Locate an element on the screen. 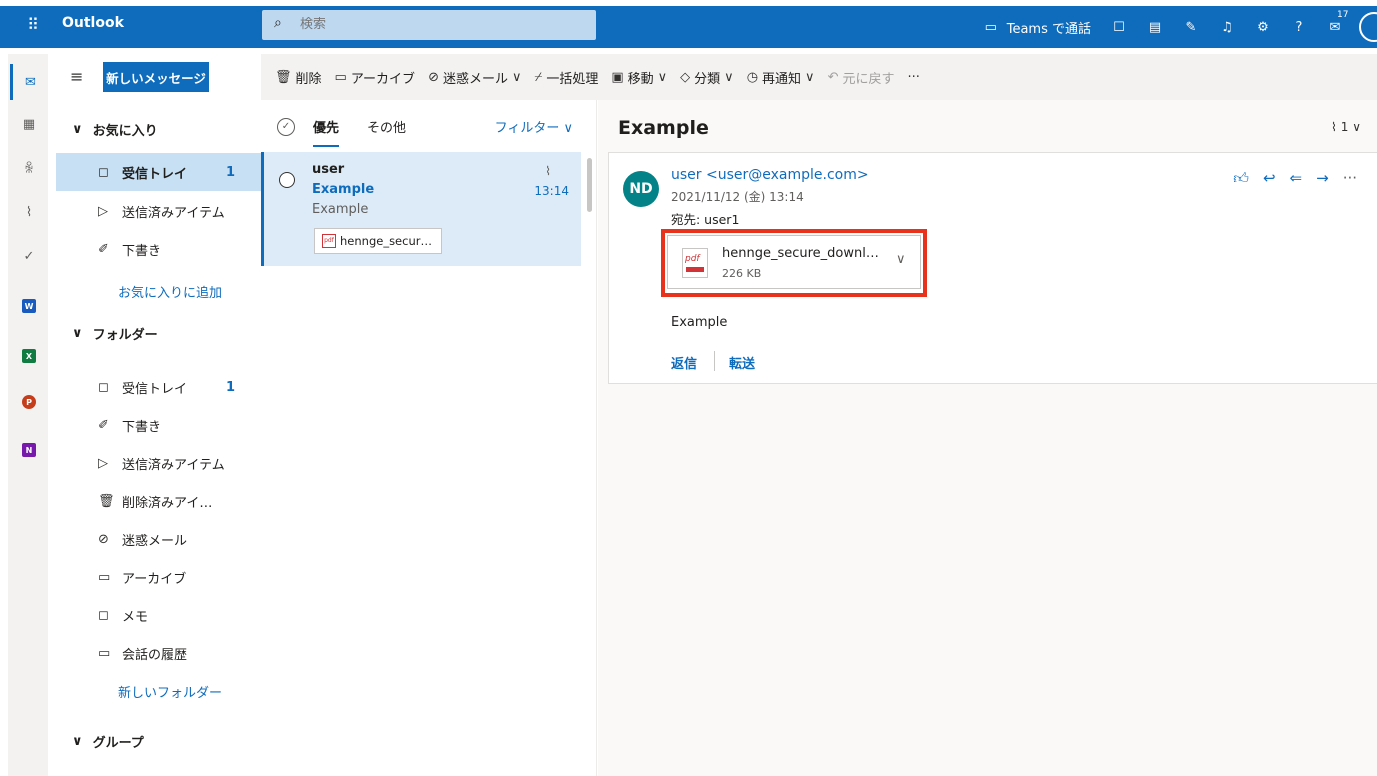 This screenshot has height=776, width=1377. sender-avatar: ND is located at coordinates (641, 189).